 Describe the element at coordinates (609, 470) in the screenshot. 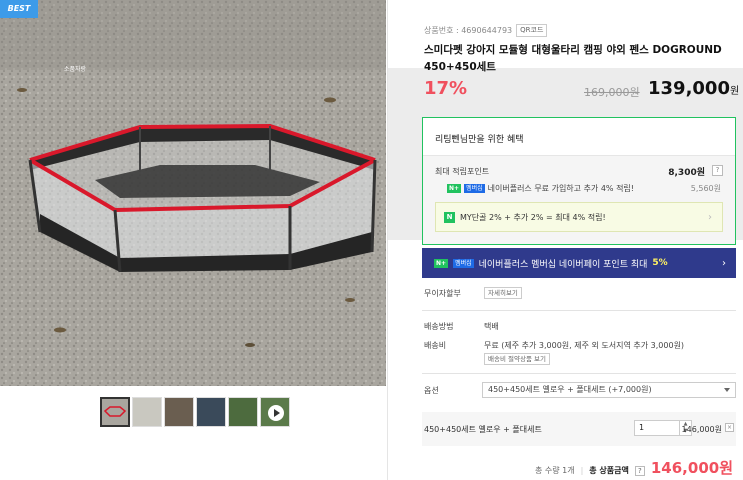

I see `total-label: 총 상품금액` at that location.